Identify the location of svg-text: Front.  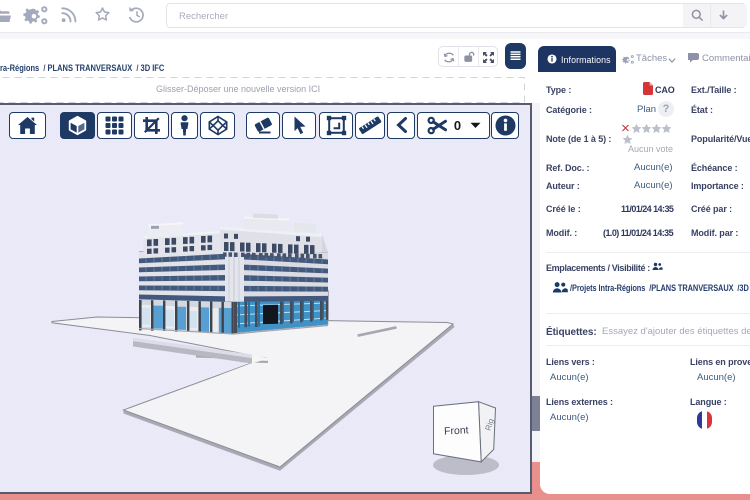
(456, 430).